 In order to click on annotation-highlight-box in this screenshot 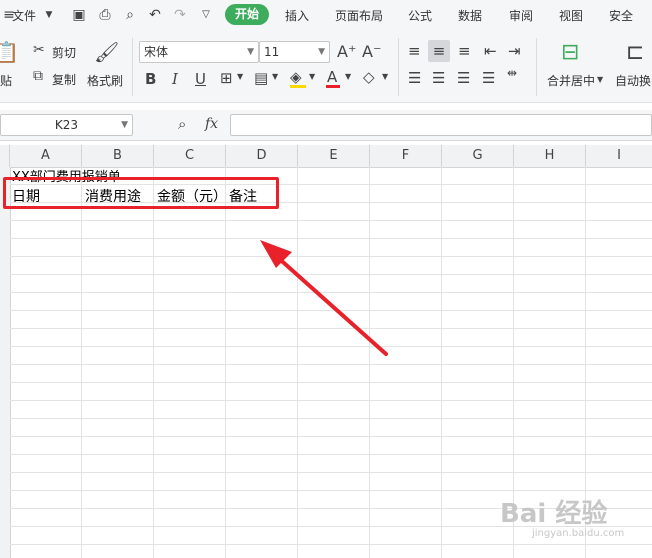, I will do `click(141, 193)`.